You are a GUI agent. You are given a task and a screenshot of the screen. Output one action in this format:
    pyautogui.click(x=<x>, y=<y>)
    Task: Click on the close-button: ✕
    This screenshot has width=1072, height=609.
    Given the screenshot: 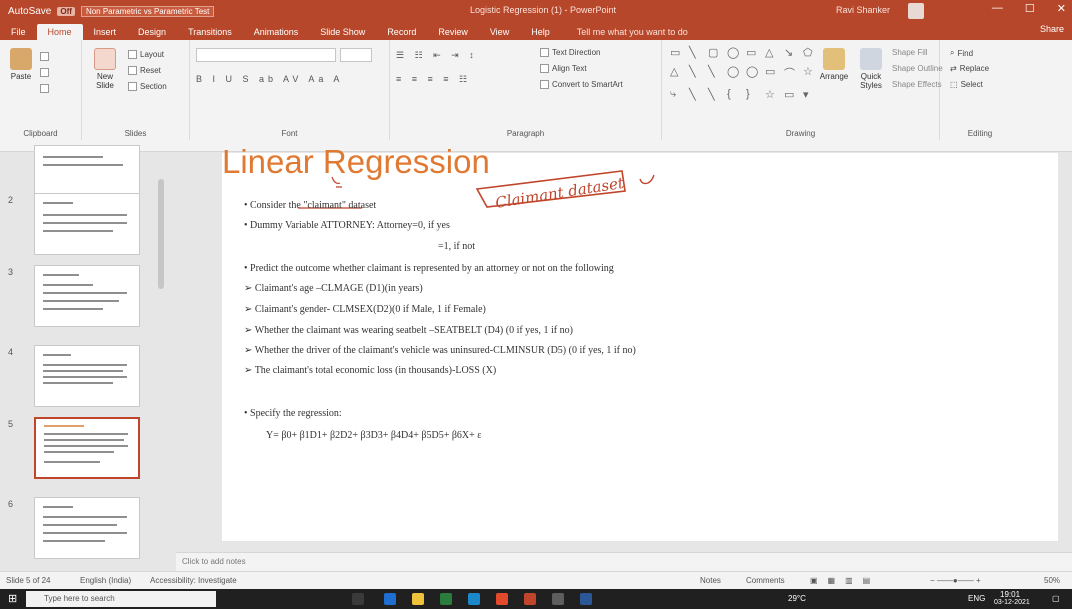 What is the action you would take?
    pyautogui.click(x=1061, y=8)
    